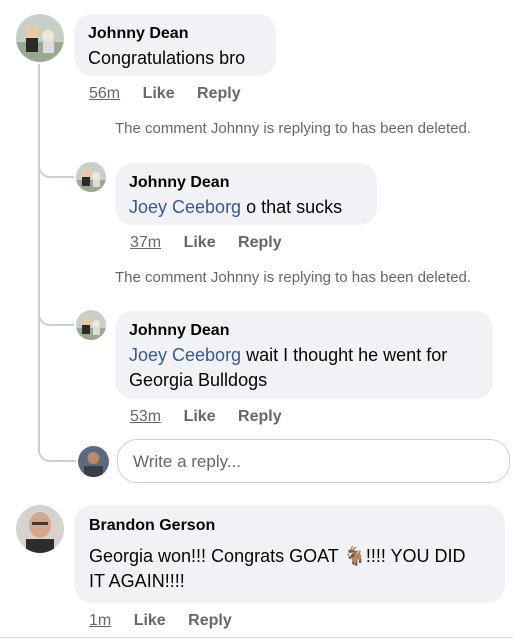  Describe the element at coordinates (289, 526) in the screenshot. I see `comment-author: Brandon Gerson` at that location.